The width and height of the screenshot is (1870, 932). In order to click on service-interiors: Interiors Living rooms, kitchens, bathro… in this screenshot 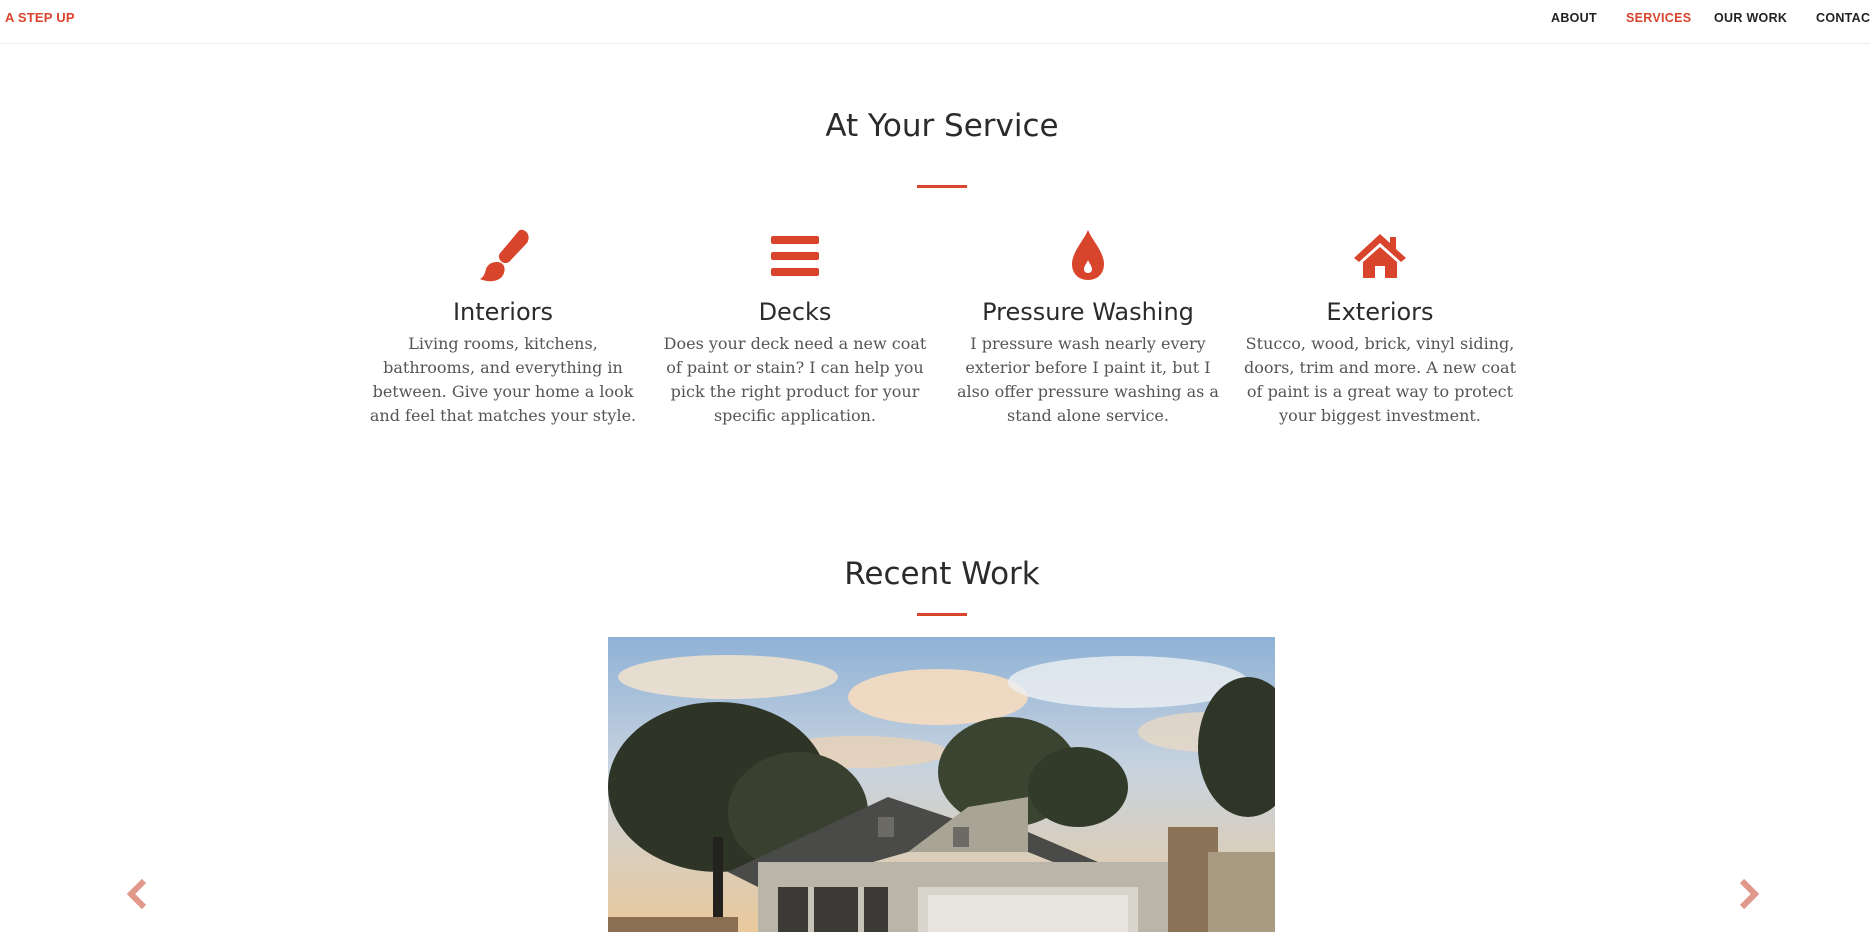, I will do `click(503, 327)`.